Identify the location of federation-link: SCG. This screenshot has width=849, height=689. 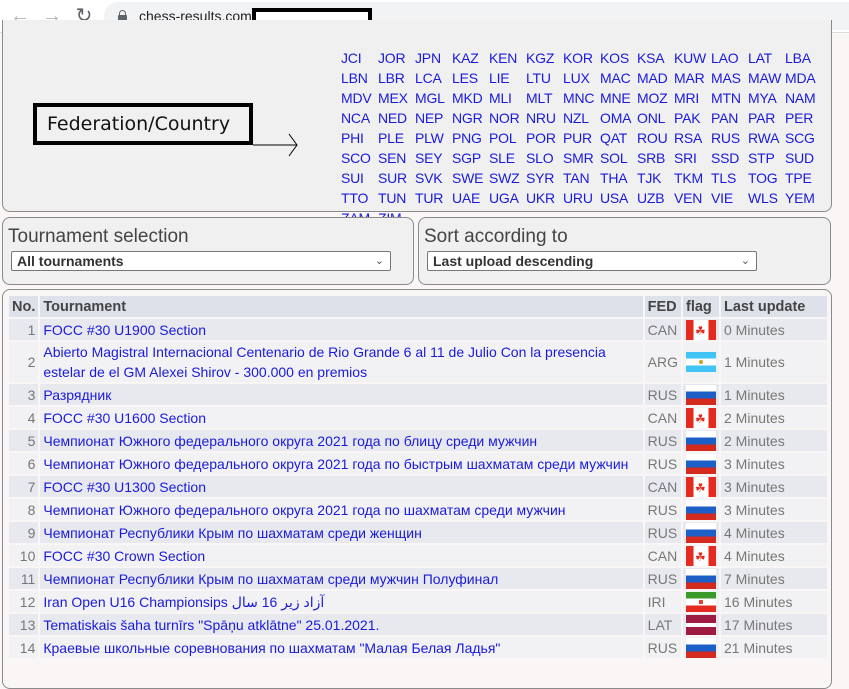
(803, 138).